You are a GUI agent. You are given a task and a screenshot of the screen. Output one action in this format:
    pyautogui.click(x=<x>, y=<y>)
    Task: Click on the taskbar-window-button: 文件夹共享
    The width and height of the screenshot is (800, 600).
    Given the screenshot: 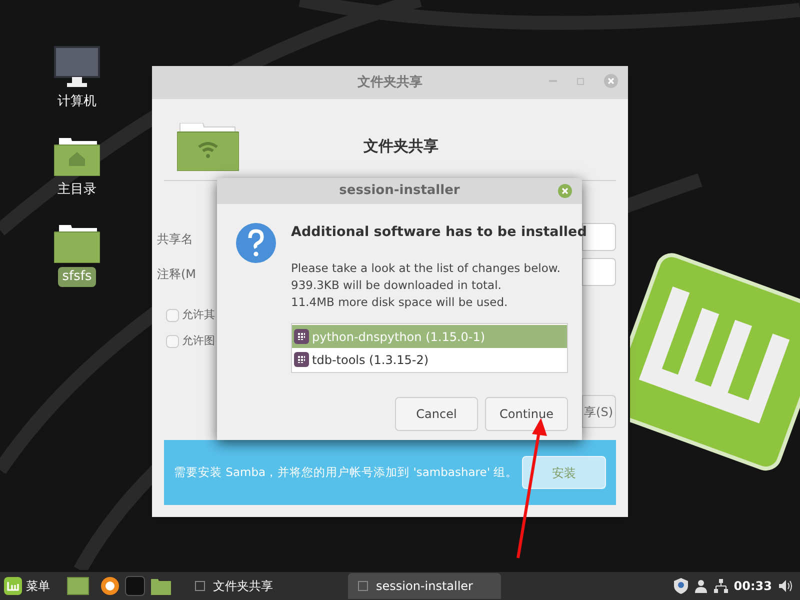 What is the action you would take?
    pyautogui.click(x=263, y=586)
    